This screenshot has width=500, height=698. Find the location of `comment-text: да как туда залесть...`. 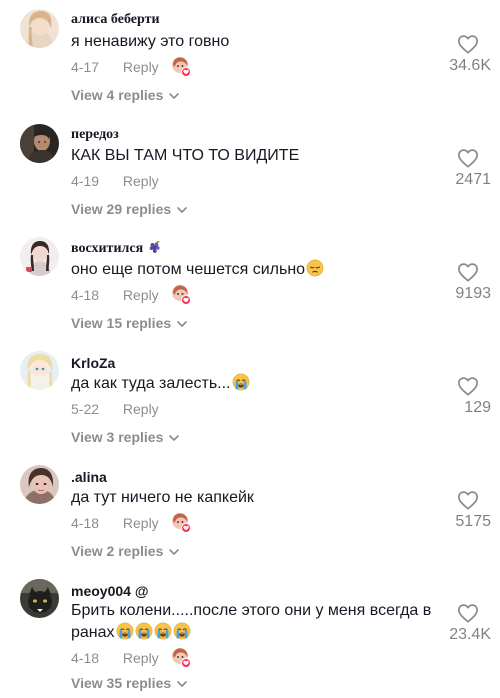

comment-text: да как туда залесть... is located at coordinates (256, 384).